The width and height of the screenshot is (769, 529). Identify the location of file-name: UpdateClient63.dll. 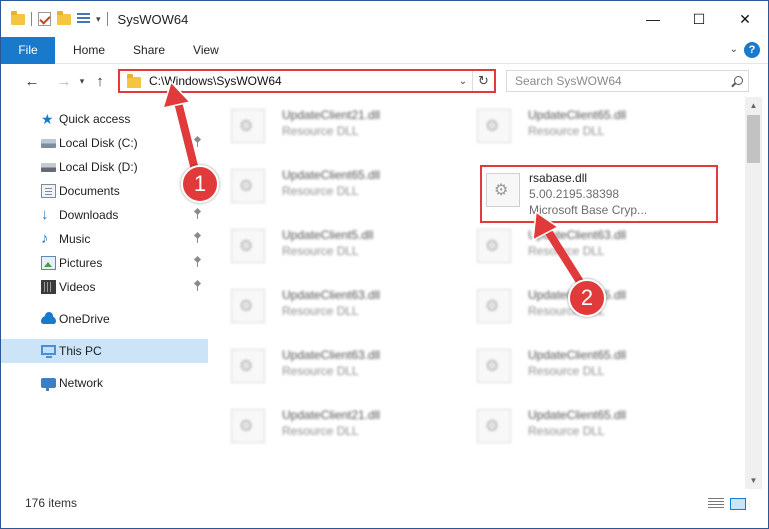
(331, 355).